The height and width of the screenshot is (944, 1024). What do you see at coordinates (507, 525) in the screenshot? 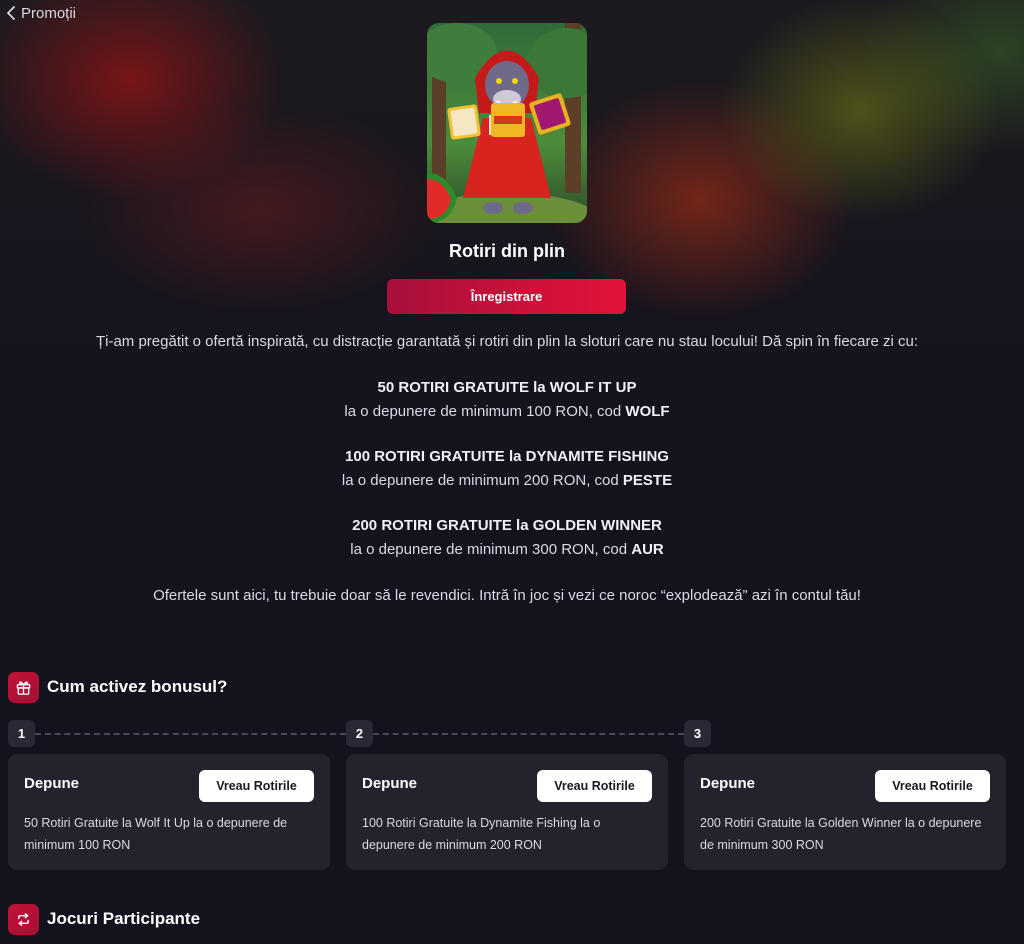
I see `offer-3-headline: 200 ROTIRI GRATUITE la GOLDEN WINNER` at bounding box center [507, 525].